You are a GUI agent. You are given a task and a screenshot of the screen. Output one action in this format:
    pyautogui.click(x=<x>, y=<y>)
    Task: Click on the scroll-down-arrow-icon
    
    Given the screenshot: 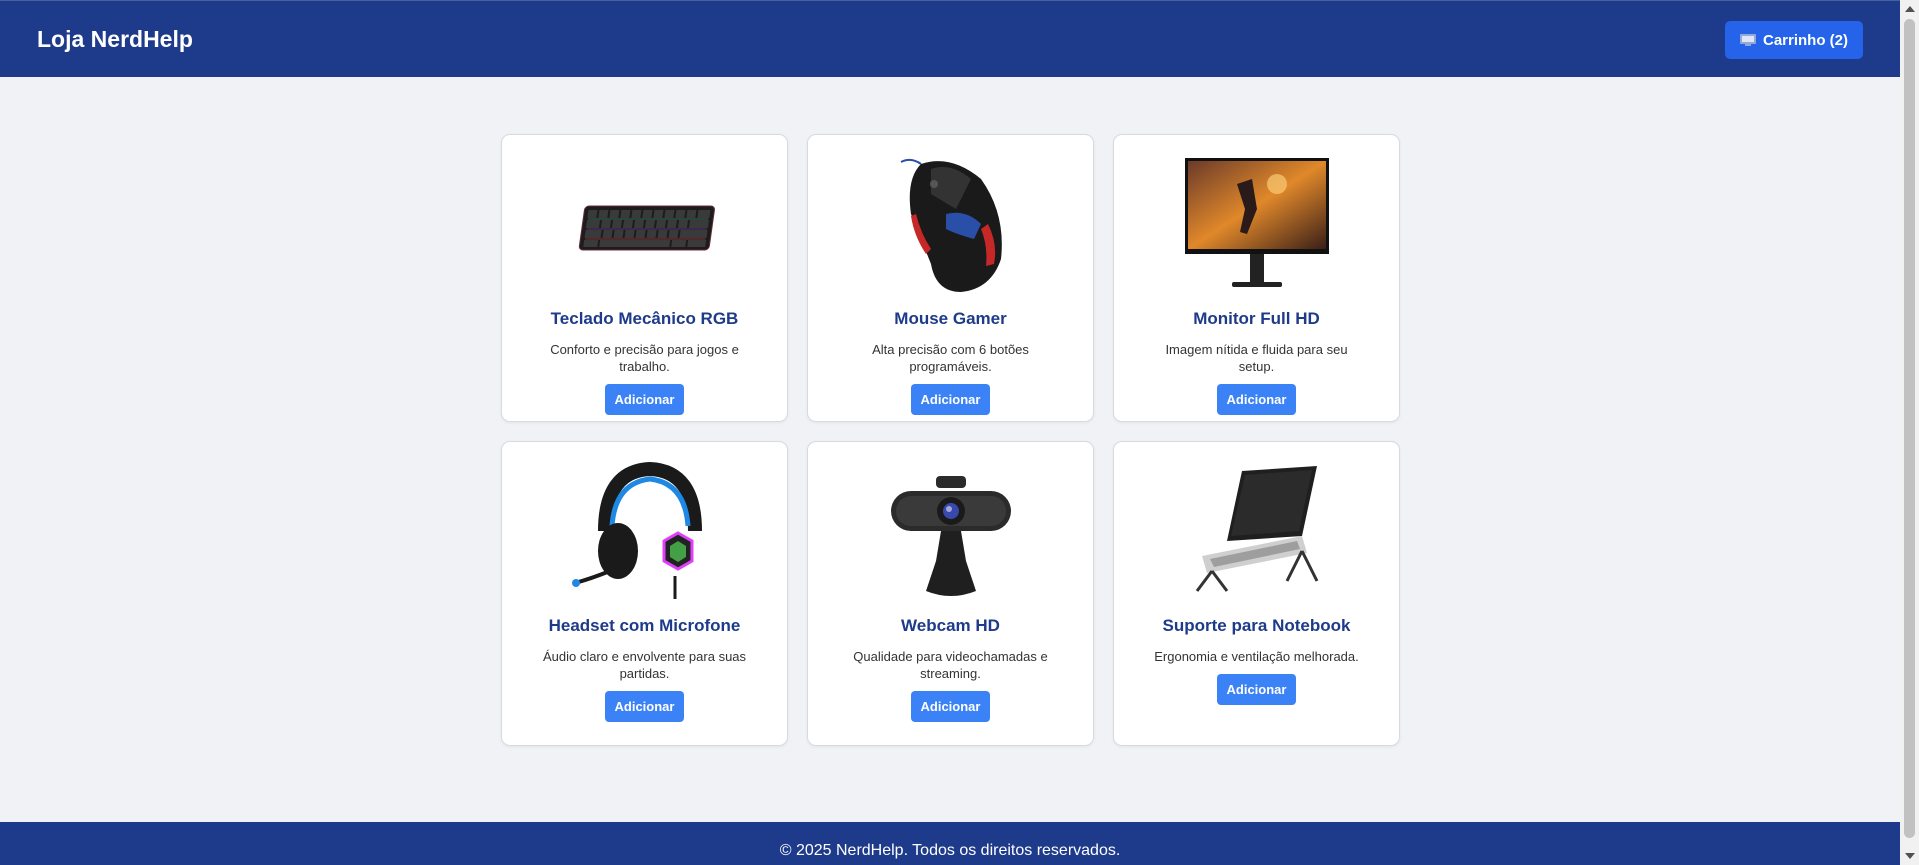 What is the action you would take?
    pyautogui.click(x=1910, y=856)
    